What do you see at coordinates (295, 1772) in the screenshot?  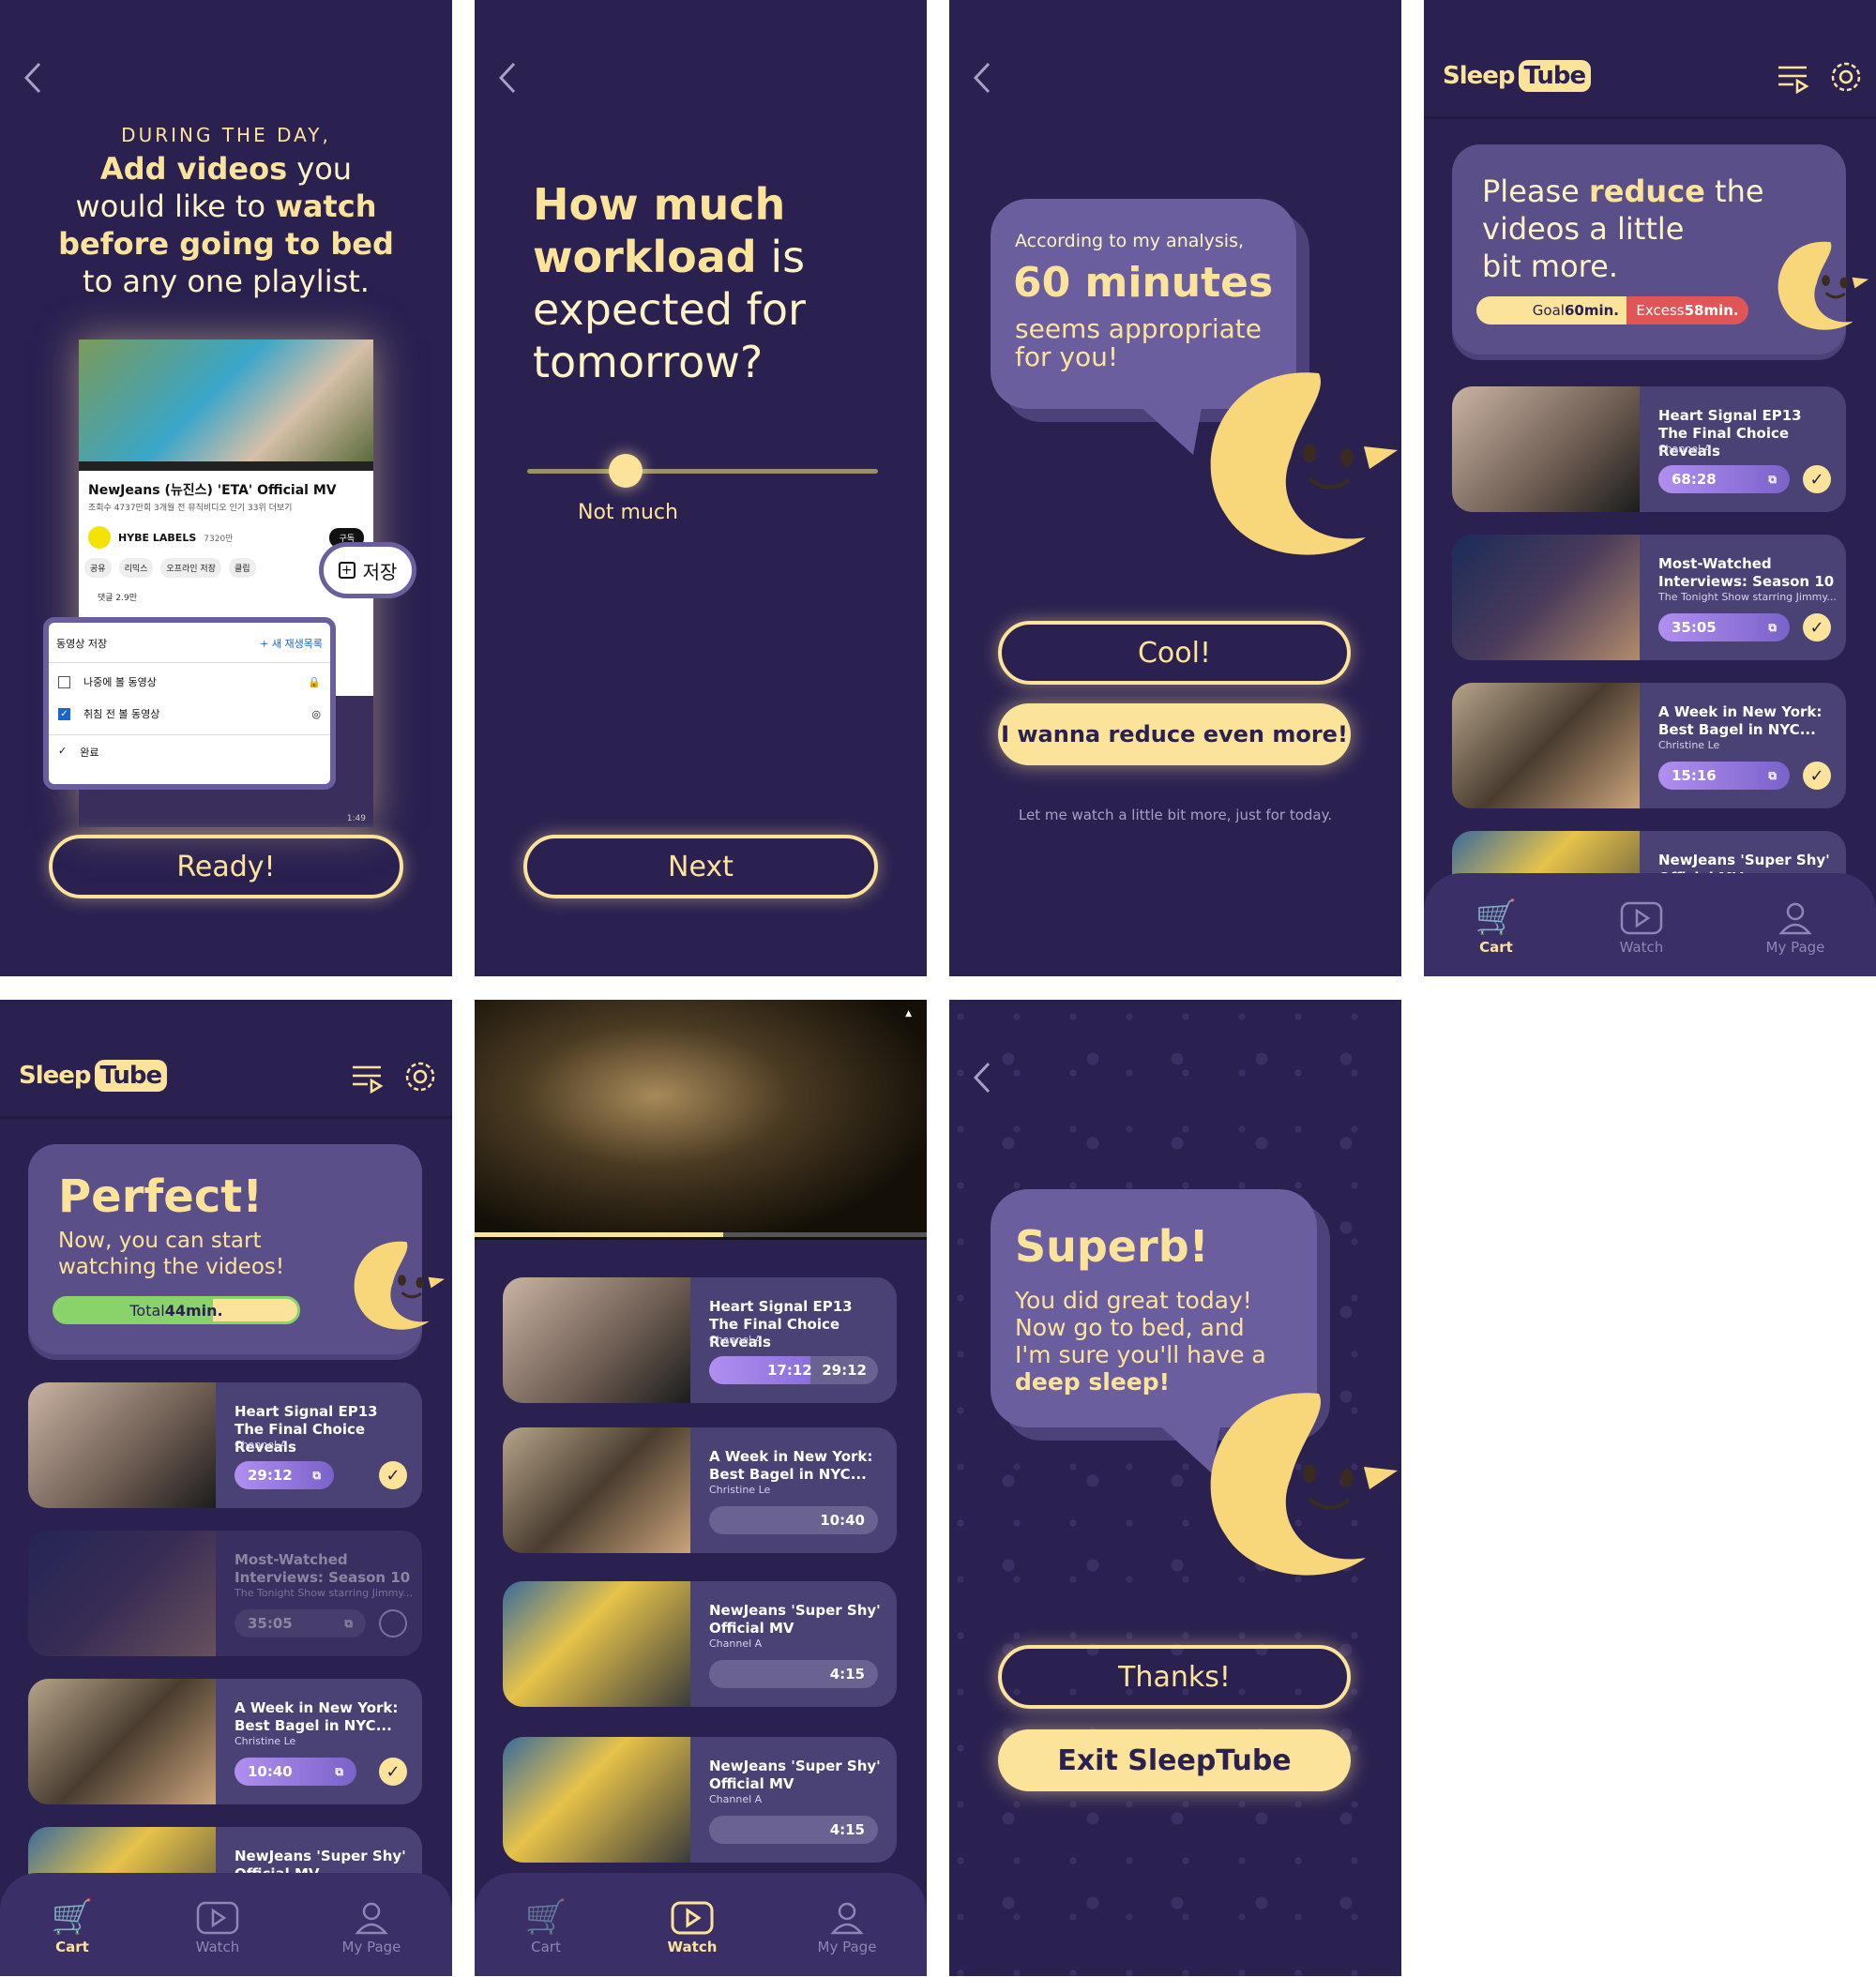 I see `duration-pill: 10:40 ⧉` at bounding box center [295, 1772].